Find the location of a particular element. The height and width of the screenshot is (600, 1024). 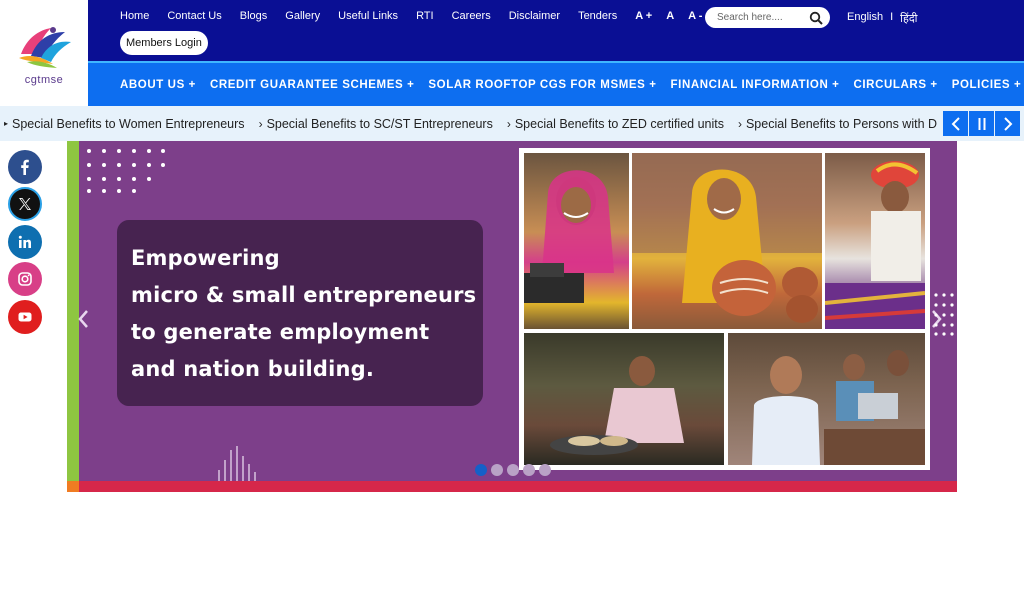

ticker-prev-button is located at coordinates (955, 123).